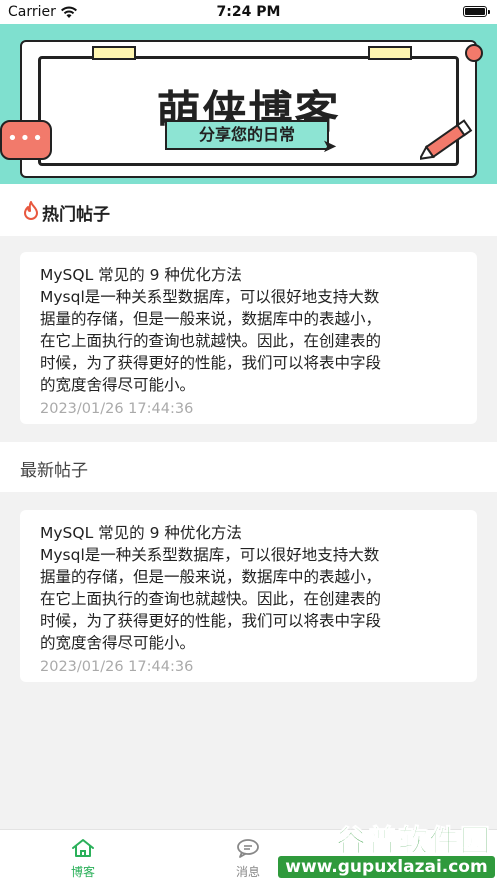  What do you see at coordinates (83, 848) in the screenshot?
I see `home-icon` at bounding box center [83, 848].